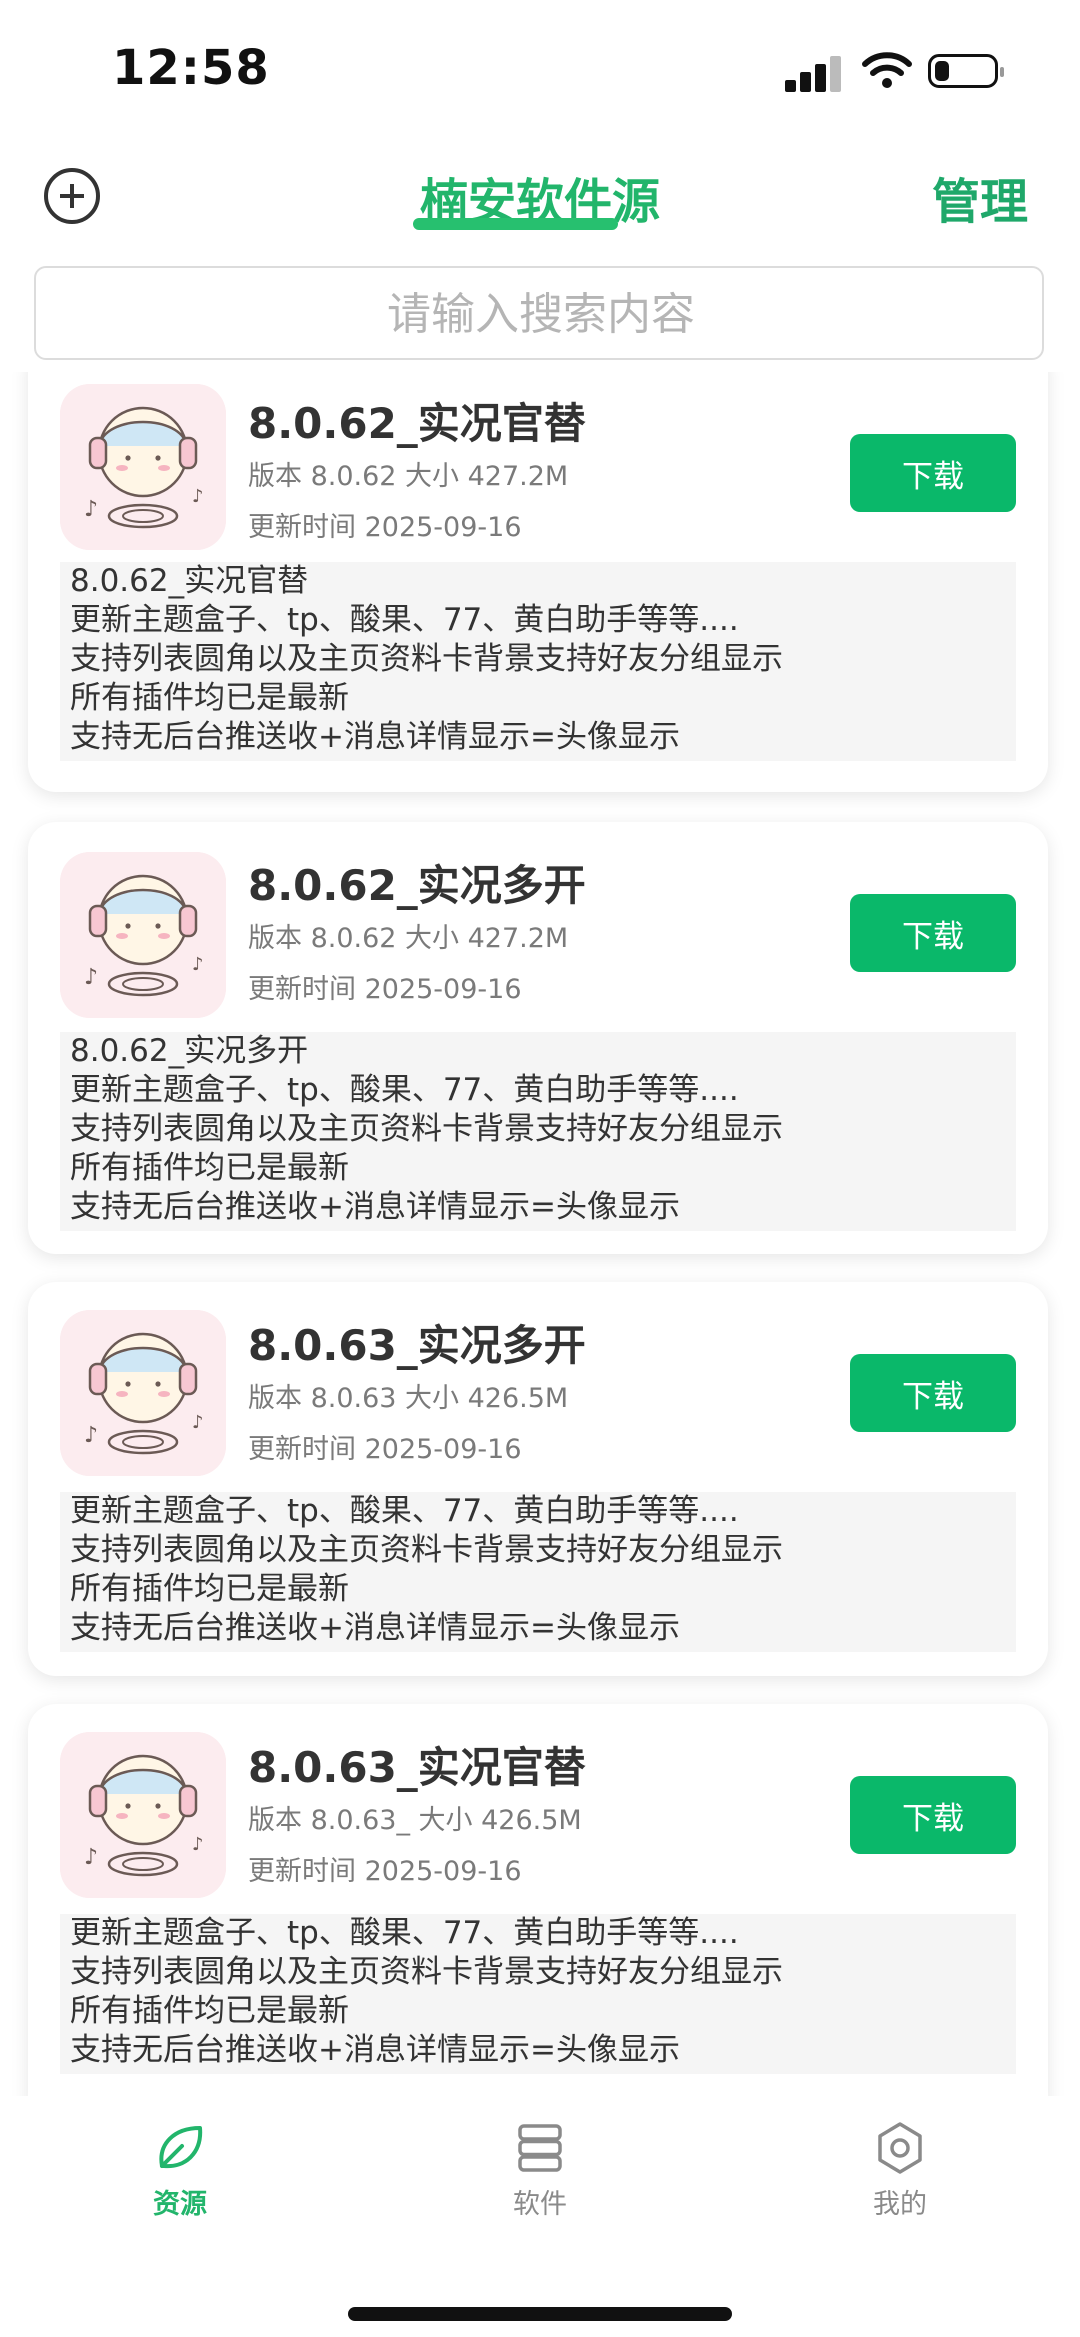 The image size is (1080, 2337). Describe the element at coordinates (189, 1051) in the screenshot. I see `desc-line: 8.0.62_实况多开` at that location.